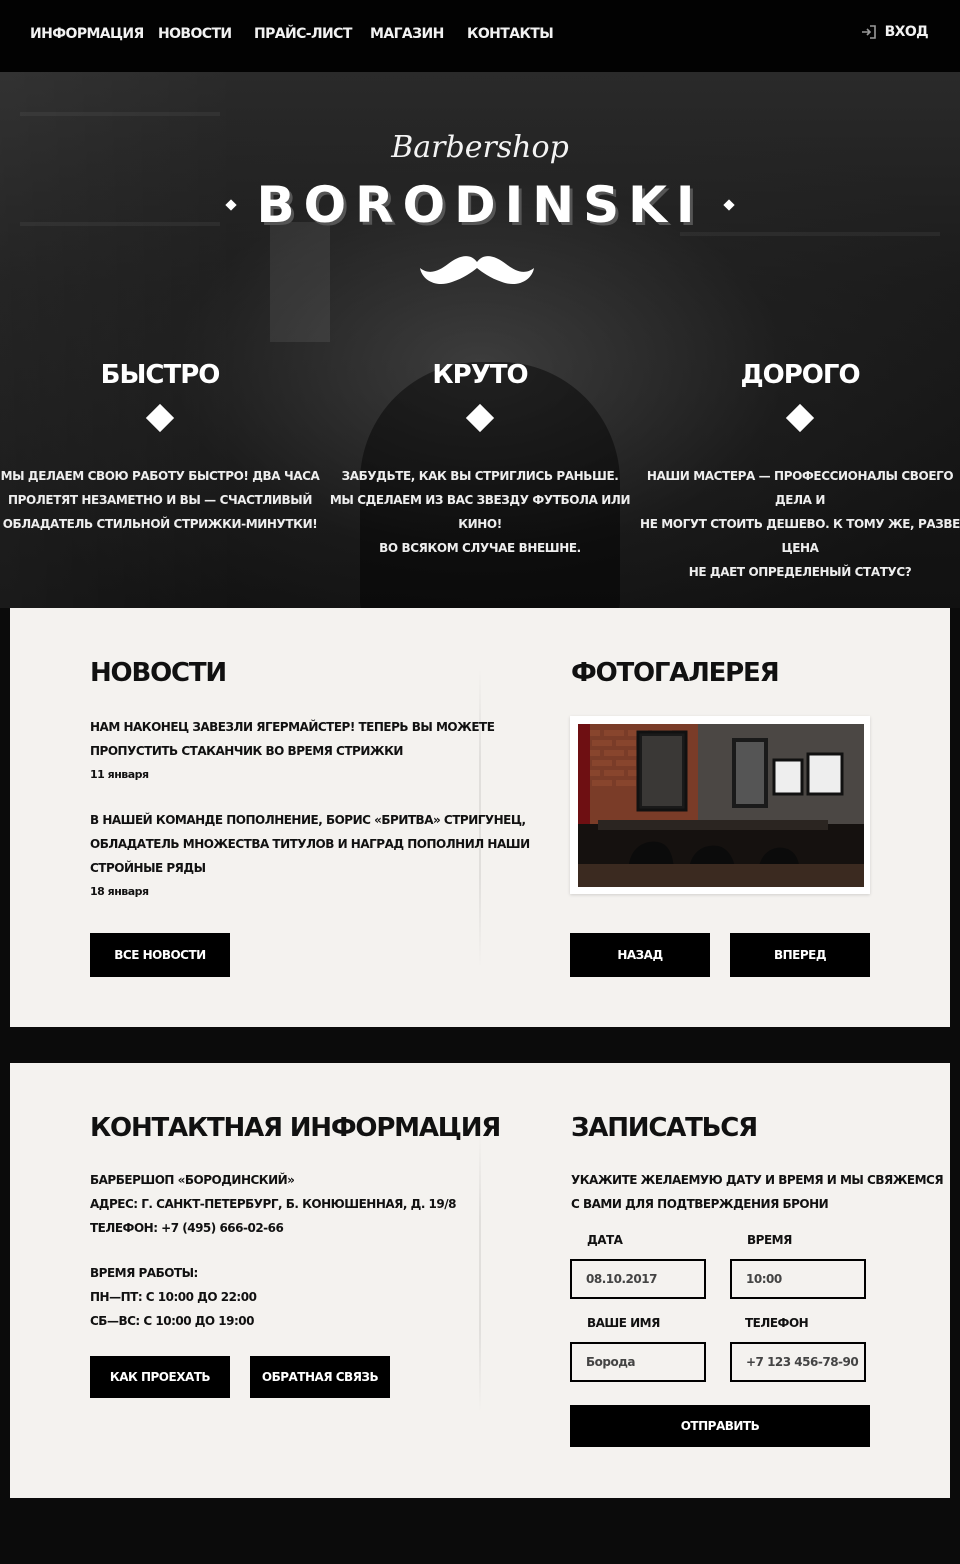 The image size is (960, 1564). I want to click on news-title: НОВОСТИ, so click(158, 673).